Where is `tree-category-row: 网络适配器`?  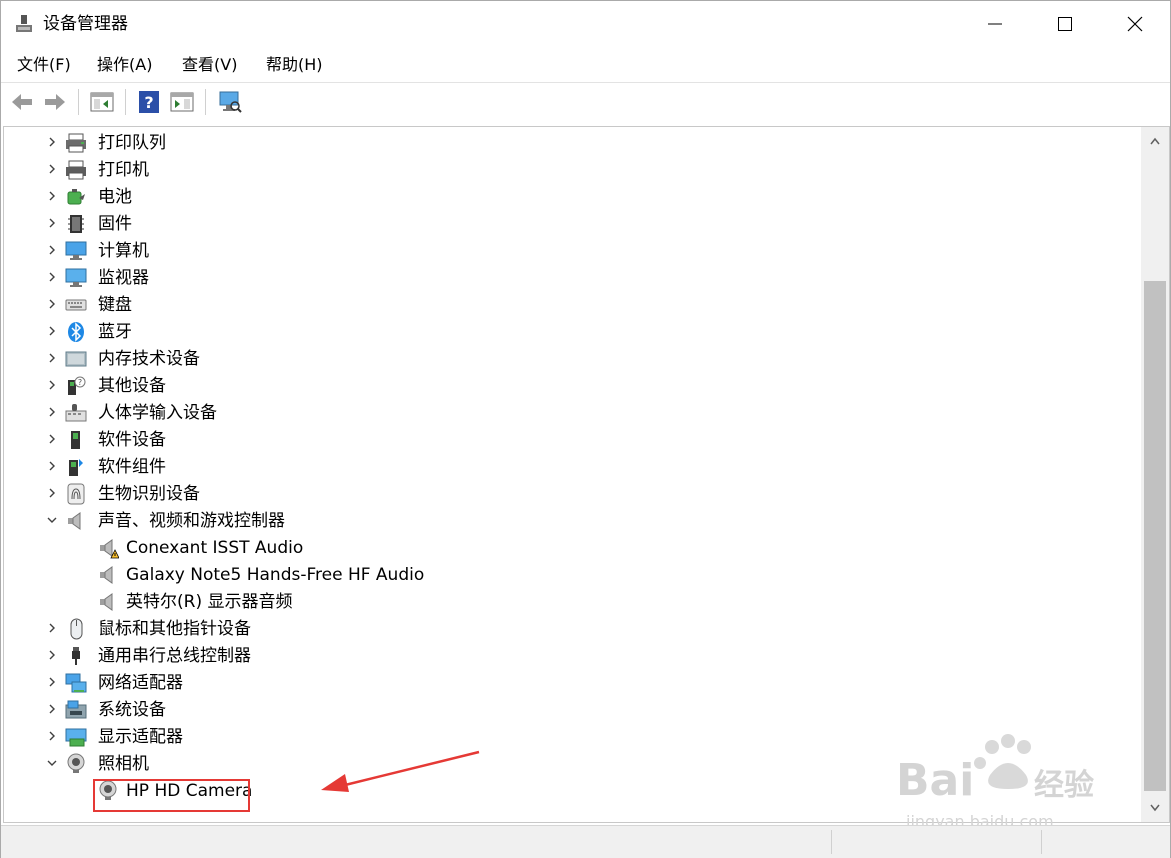 tree-category-row: 网络适配器 is located at coordinates (569, 682).